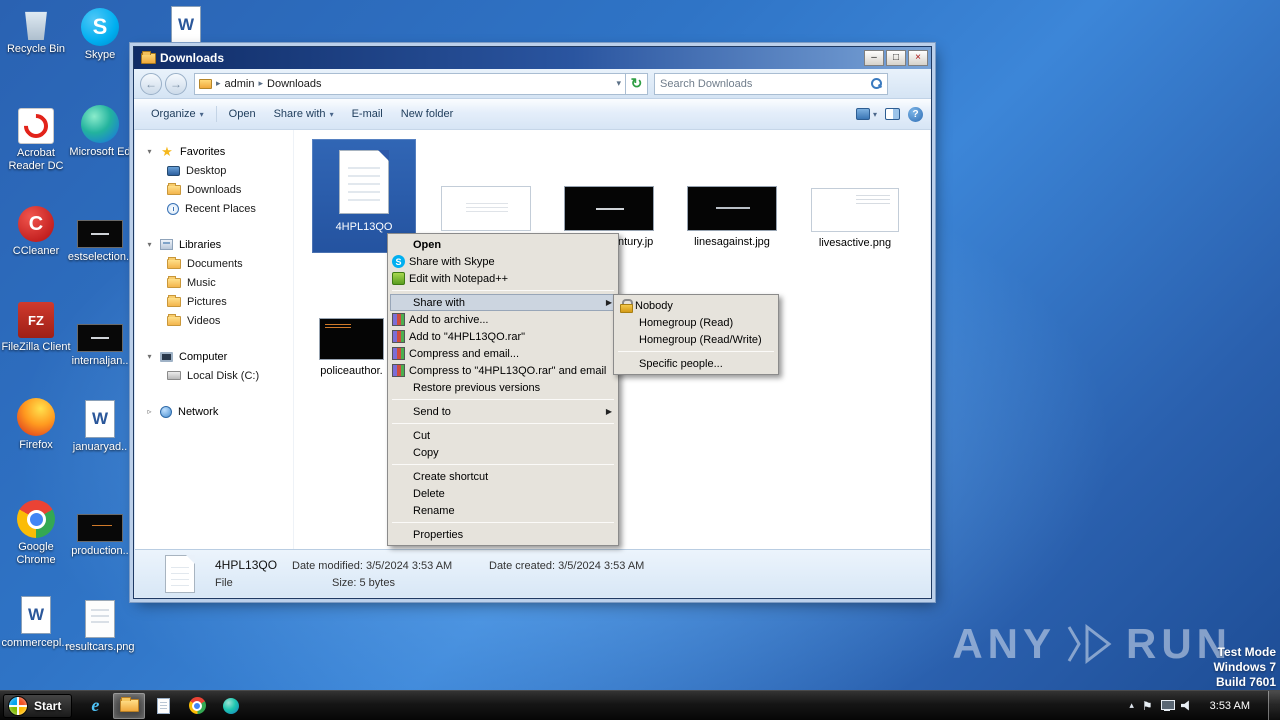 The height and width of the screenshot is (720, 1280). What do you see at coordinates (503, 452) in the screenshot?
I see `context-menu-item-copy: Copy` at bounding box center [503, 452].